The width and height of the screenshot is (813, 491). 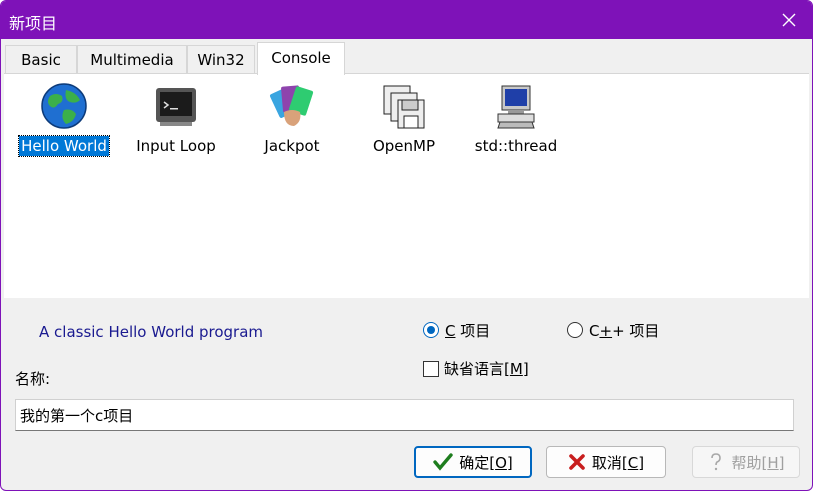 What do you see at coordinates (176, 106) in the screenshot?
I see `terminal-icon` at bounding box center [176, 106].